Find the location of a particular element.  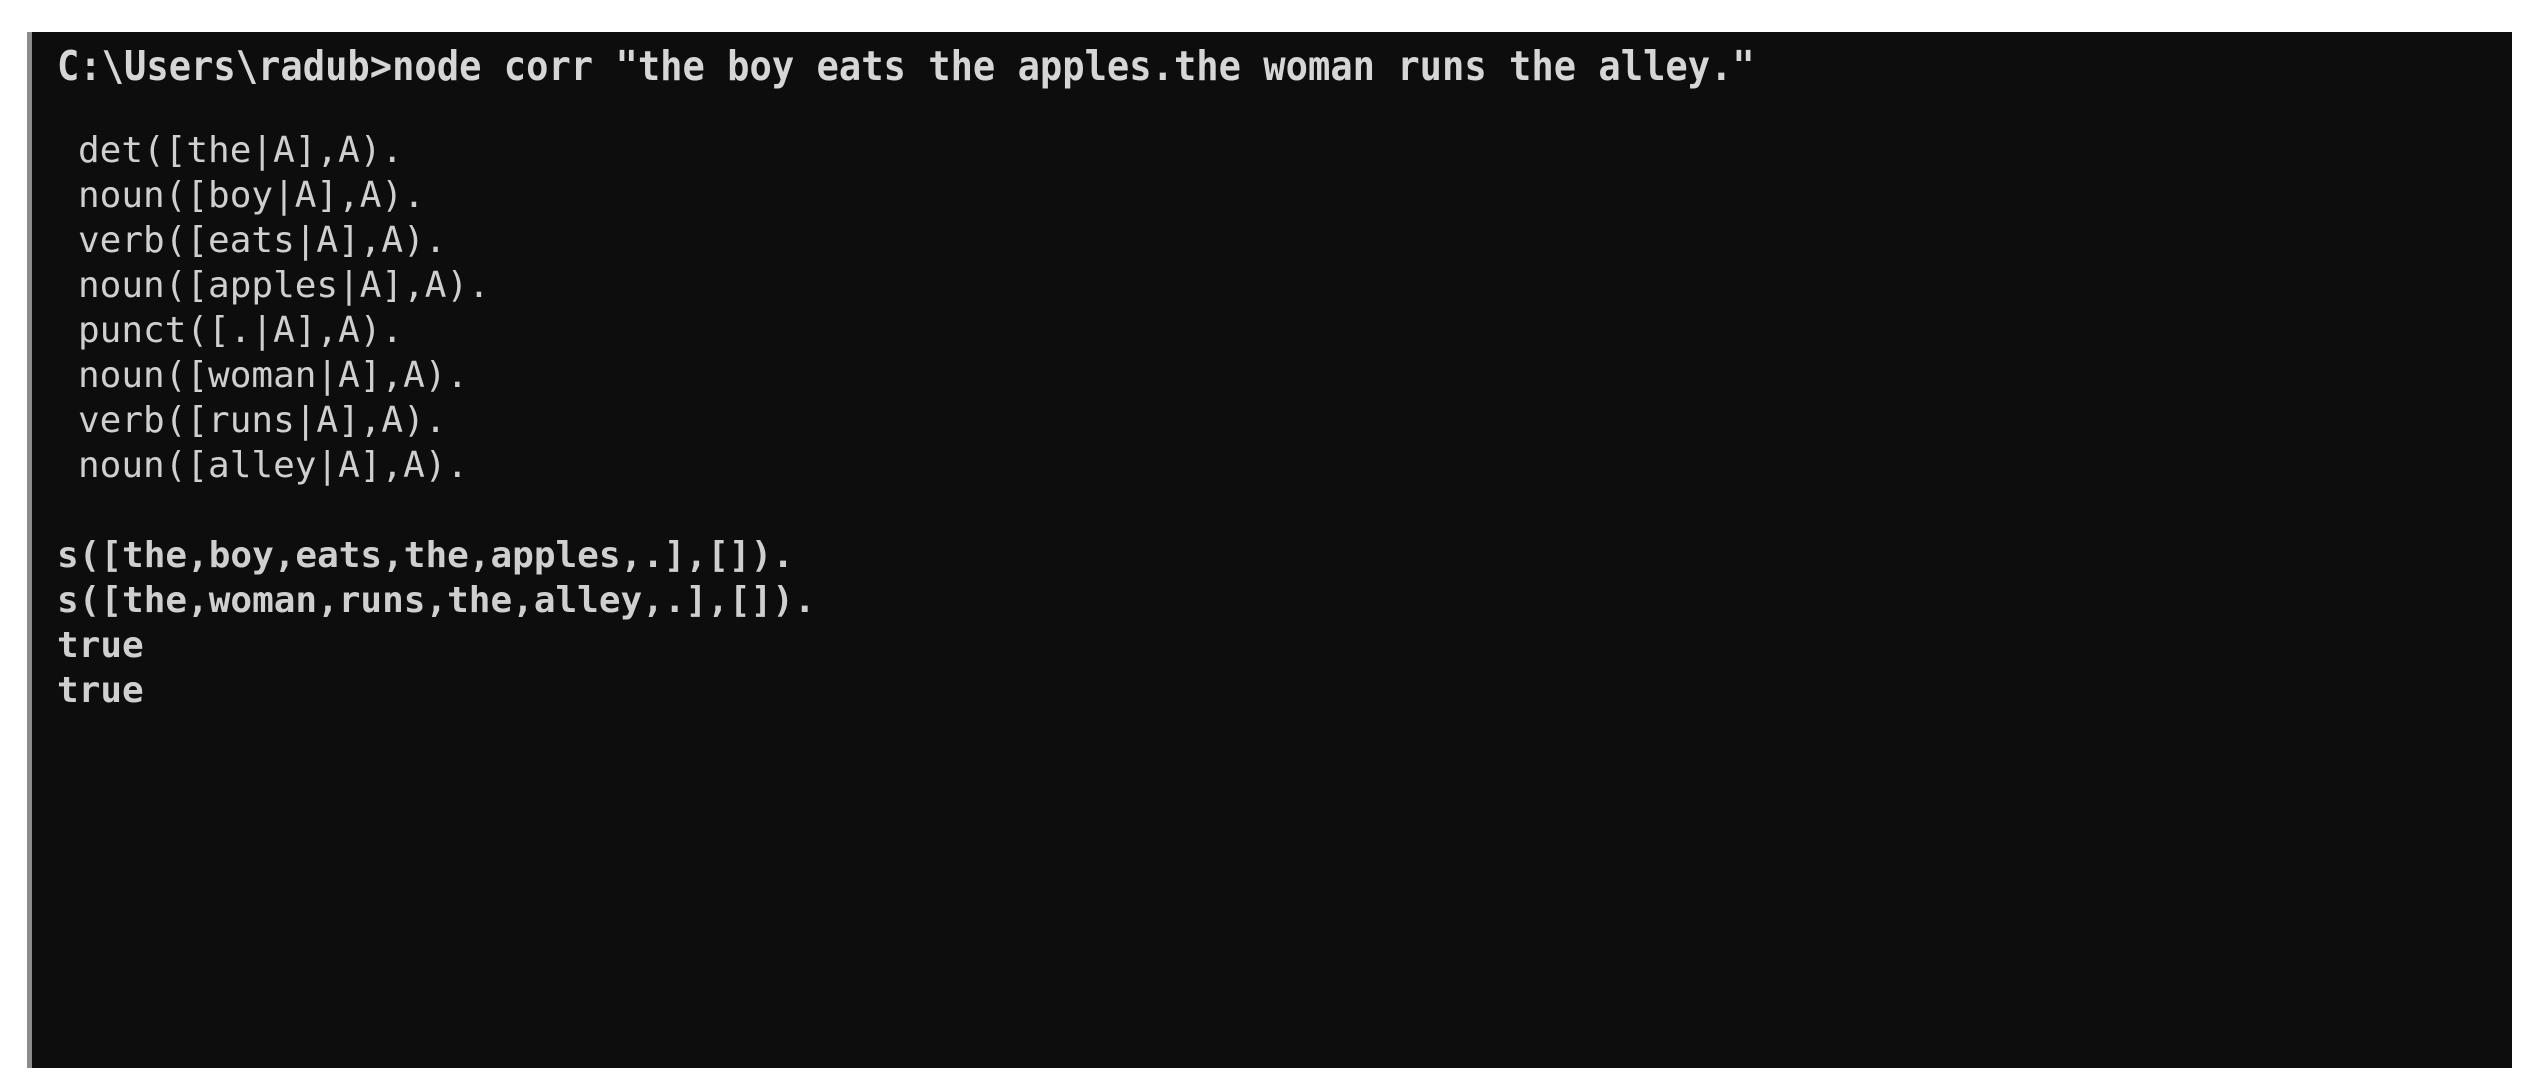

clause-line: noun([boy|A],A). is located at coordinates (251, 195).